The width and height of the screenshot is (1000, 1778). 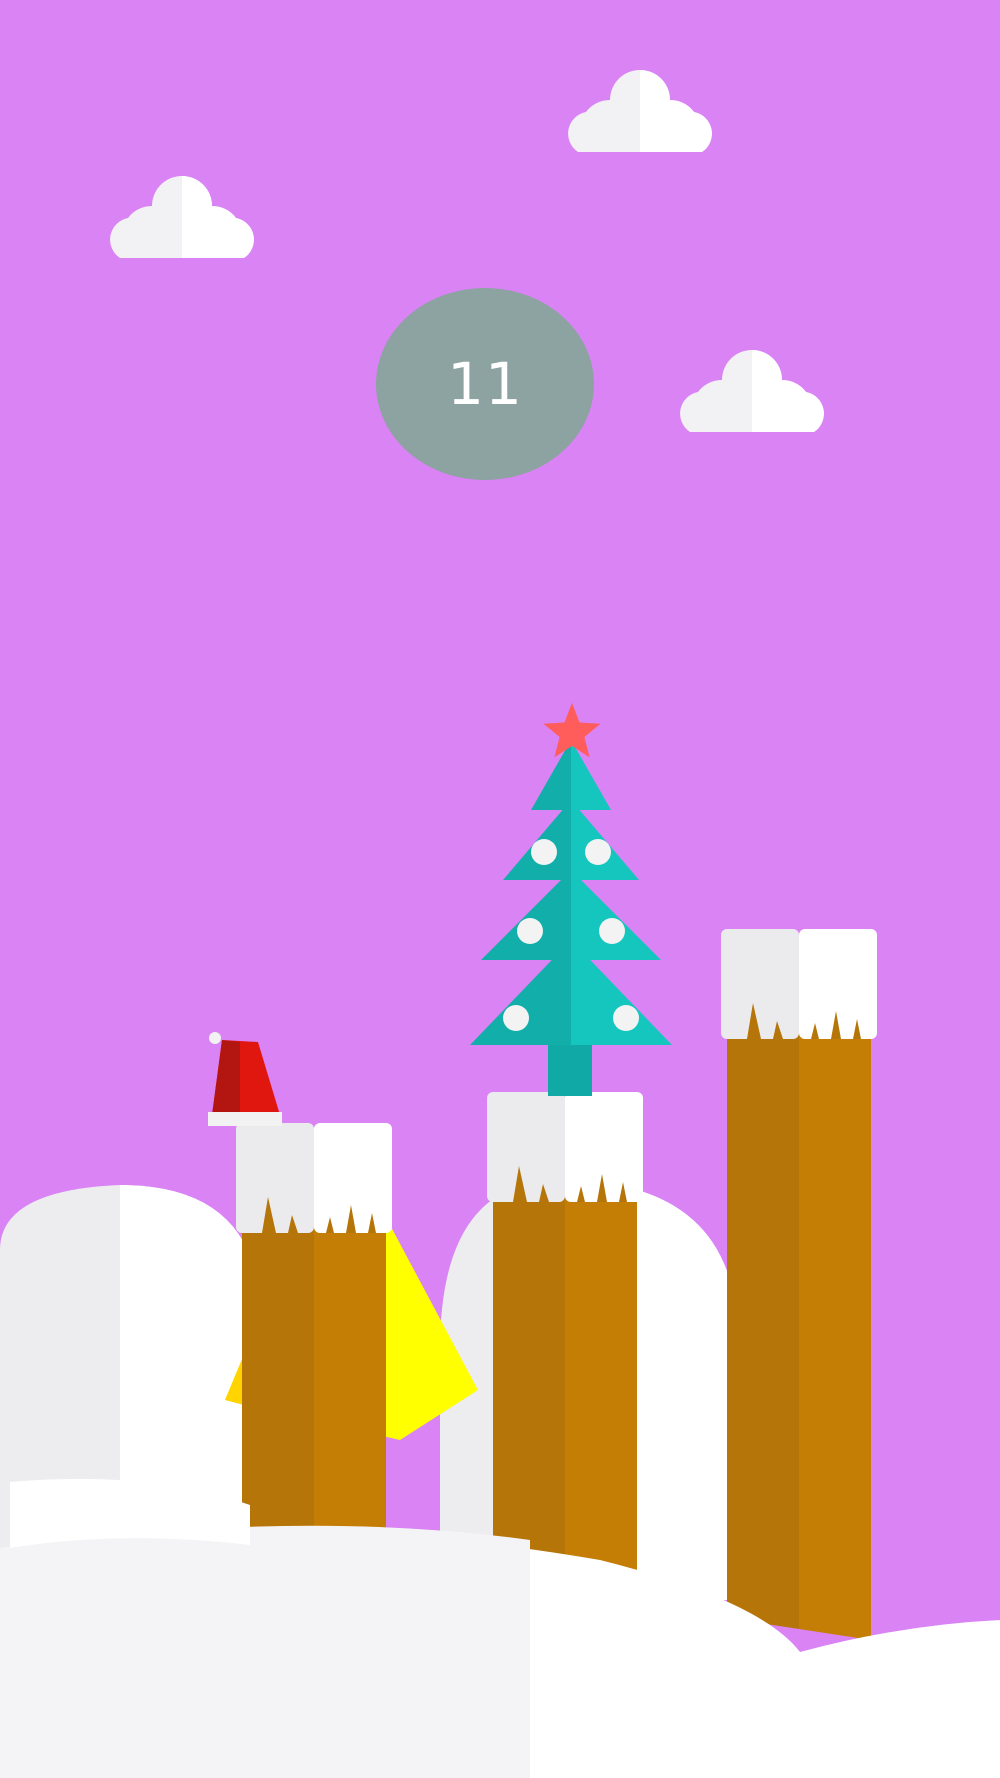 What do you see at coordinates (215, 1038) in the screenshot?
I see `hat-pompom` at bounding box center [215, 1038].